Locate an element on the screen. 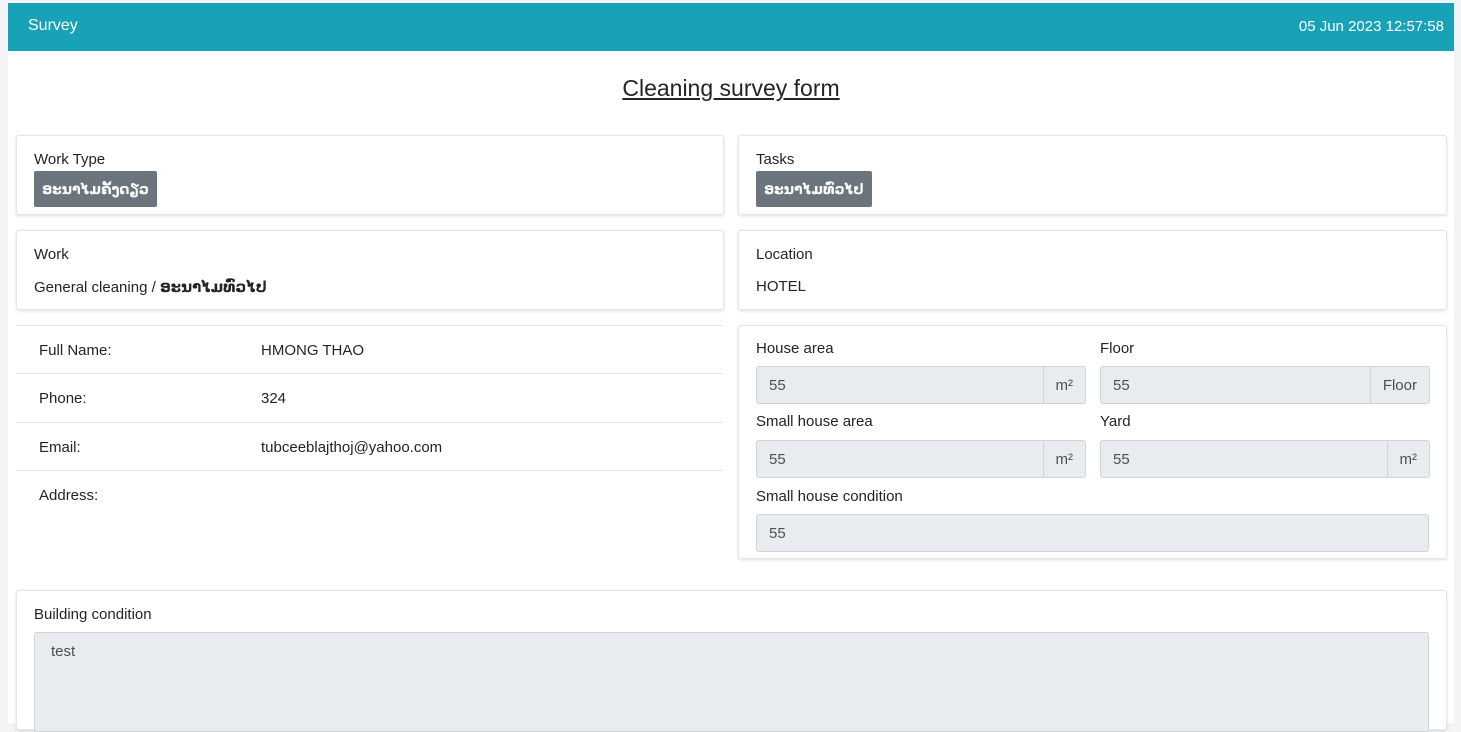 The image size is (1461, 732). house-area-field: 55 is located at coordinates (900, 385).